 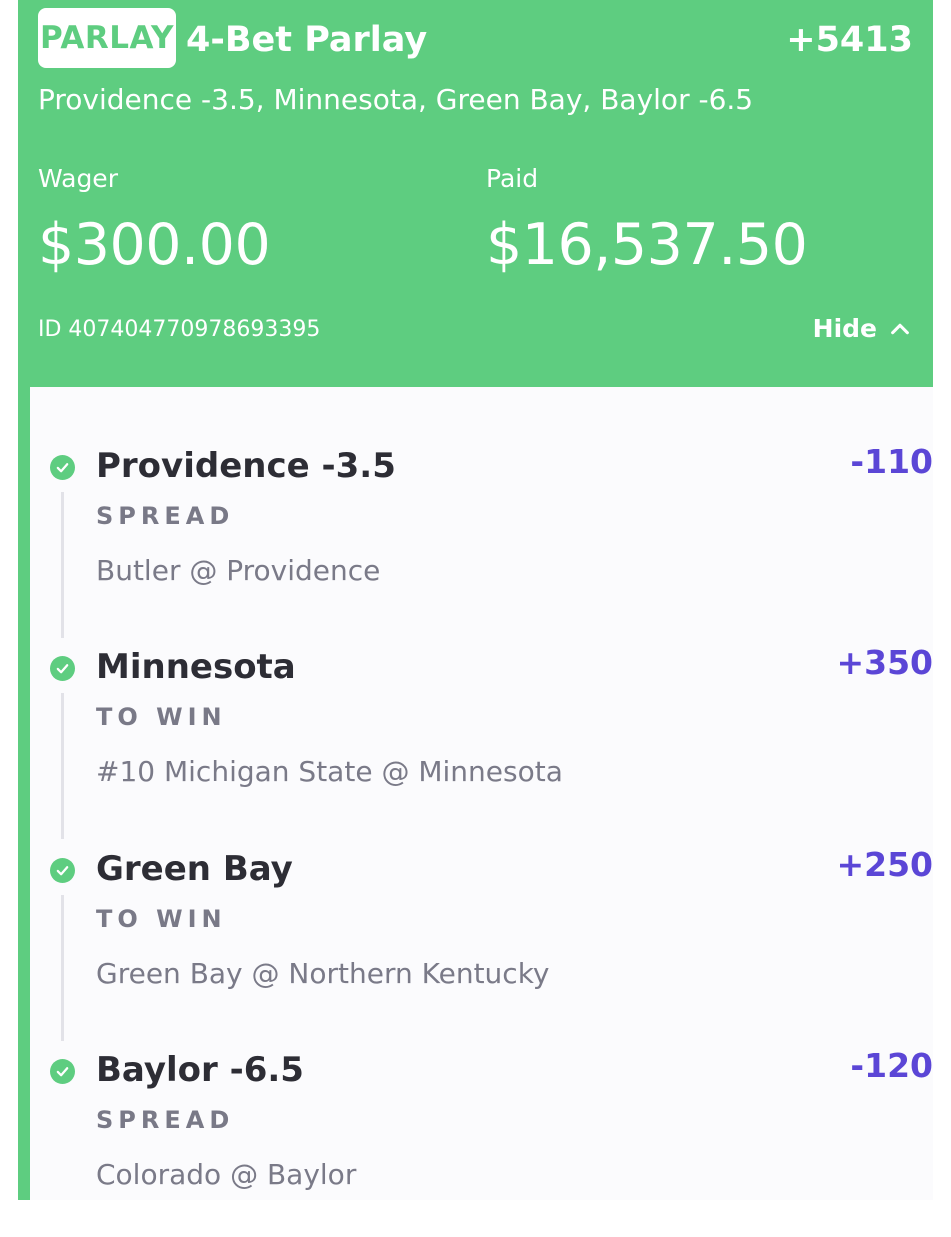 I want to click on leg-title: Green Bay, so click(x=194, y=869).